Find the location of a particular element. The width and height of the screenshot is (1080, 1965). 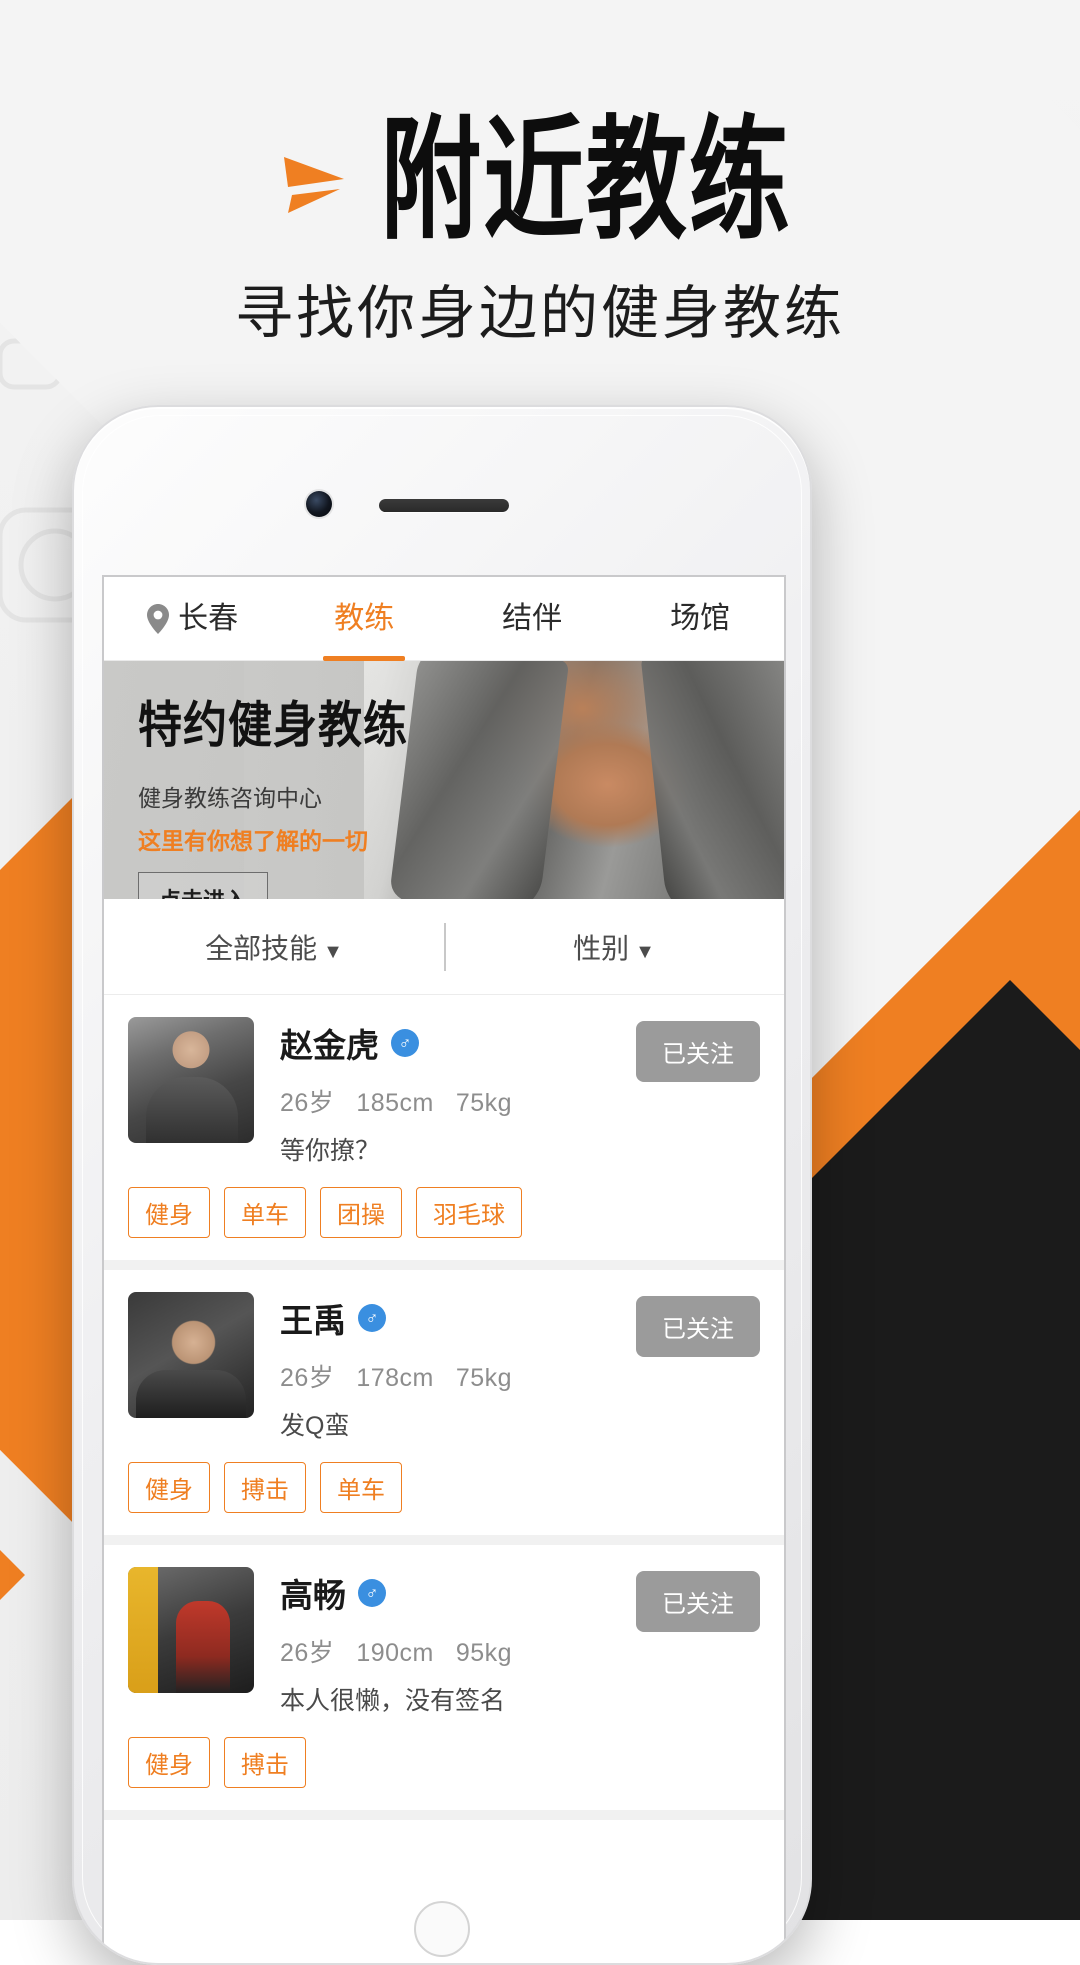

coach-weight: 95kg is located at coordinates (484, 1653).